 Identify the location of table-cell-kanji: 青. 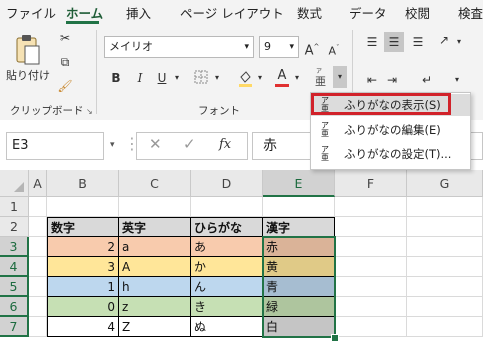
(299, 287).